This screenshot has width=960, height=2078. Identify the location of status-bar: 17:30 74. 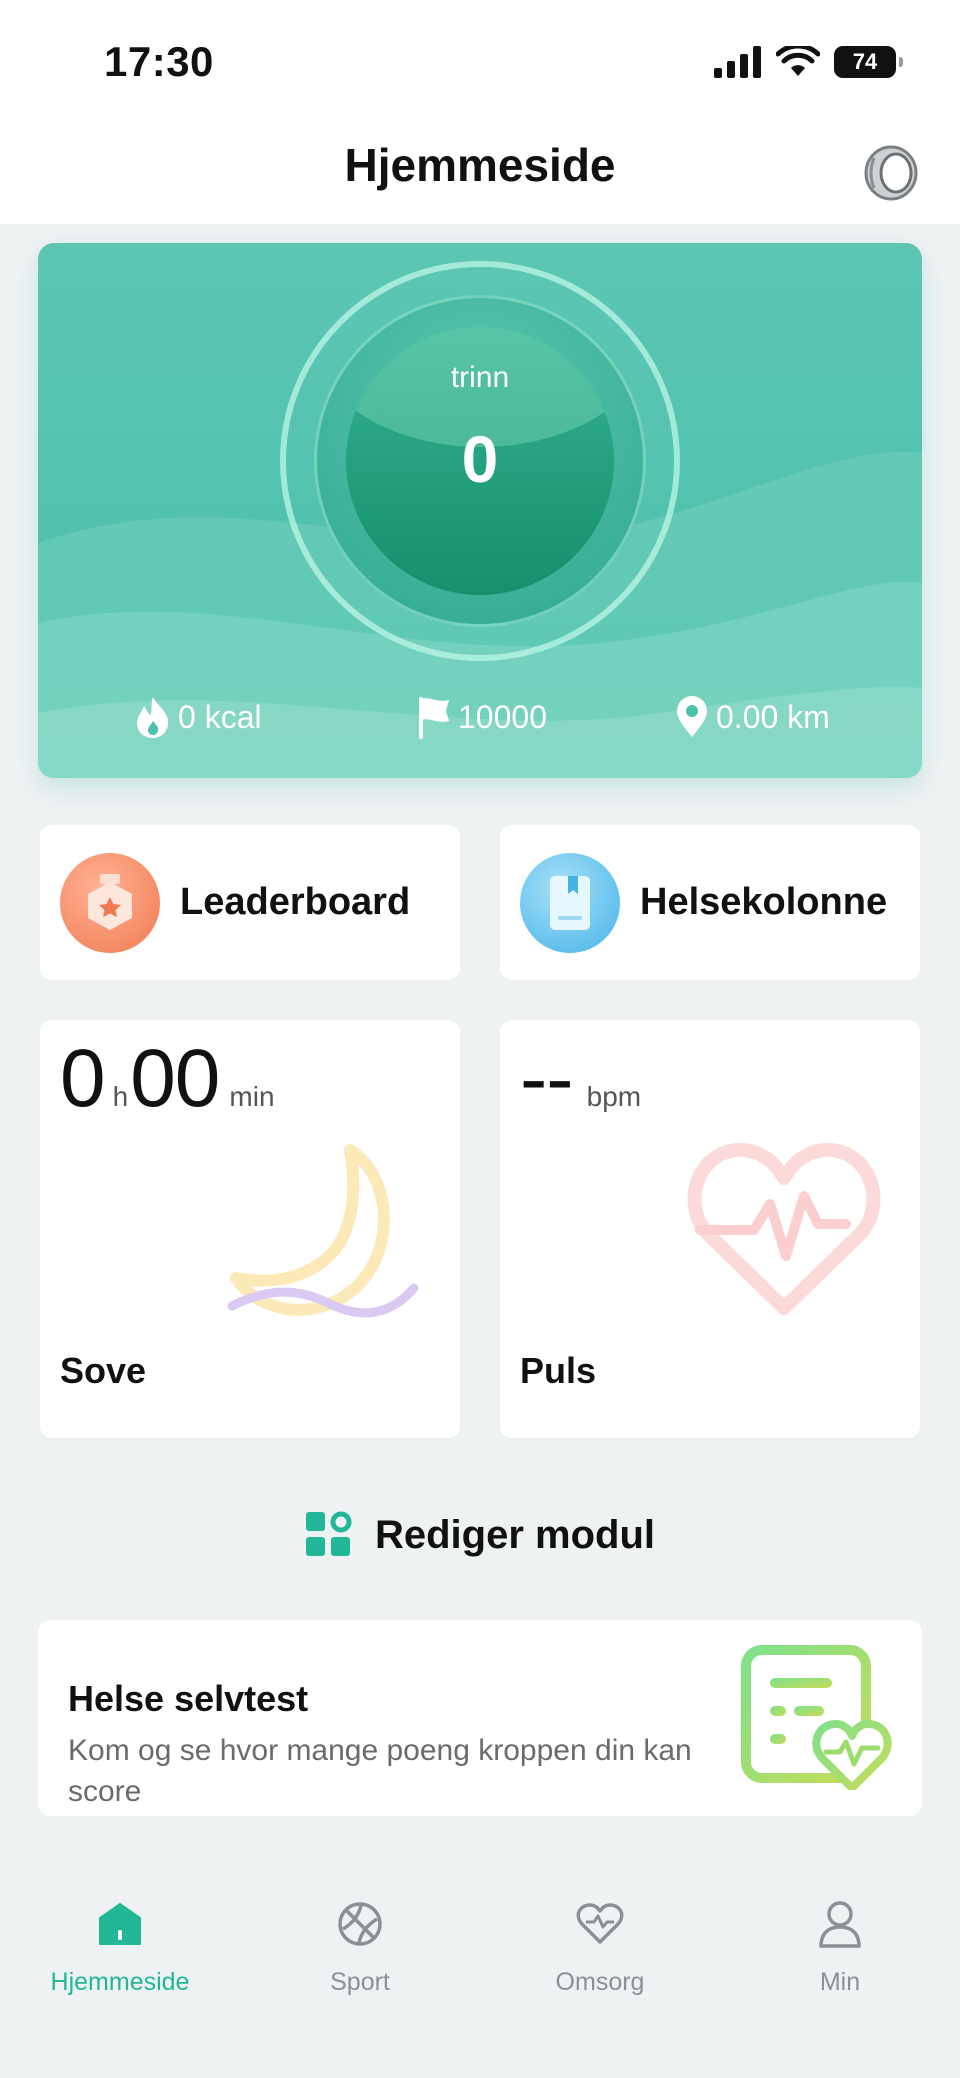
(480, 60).